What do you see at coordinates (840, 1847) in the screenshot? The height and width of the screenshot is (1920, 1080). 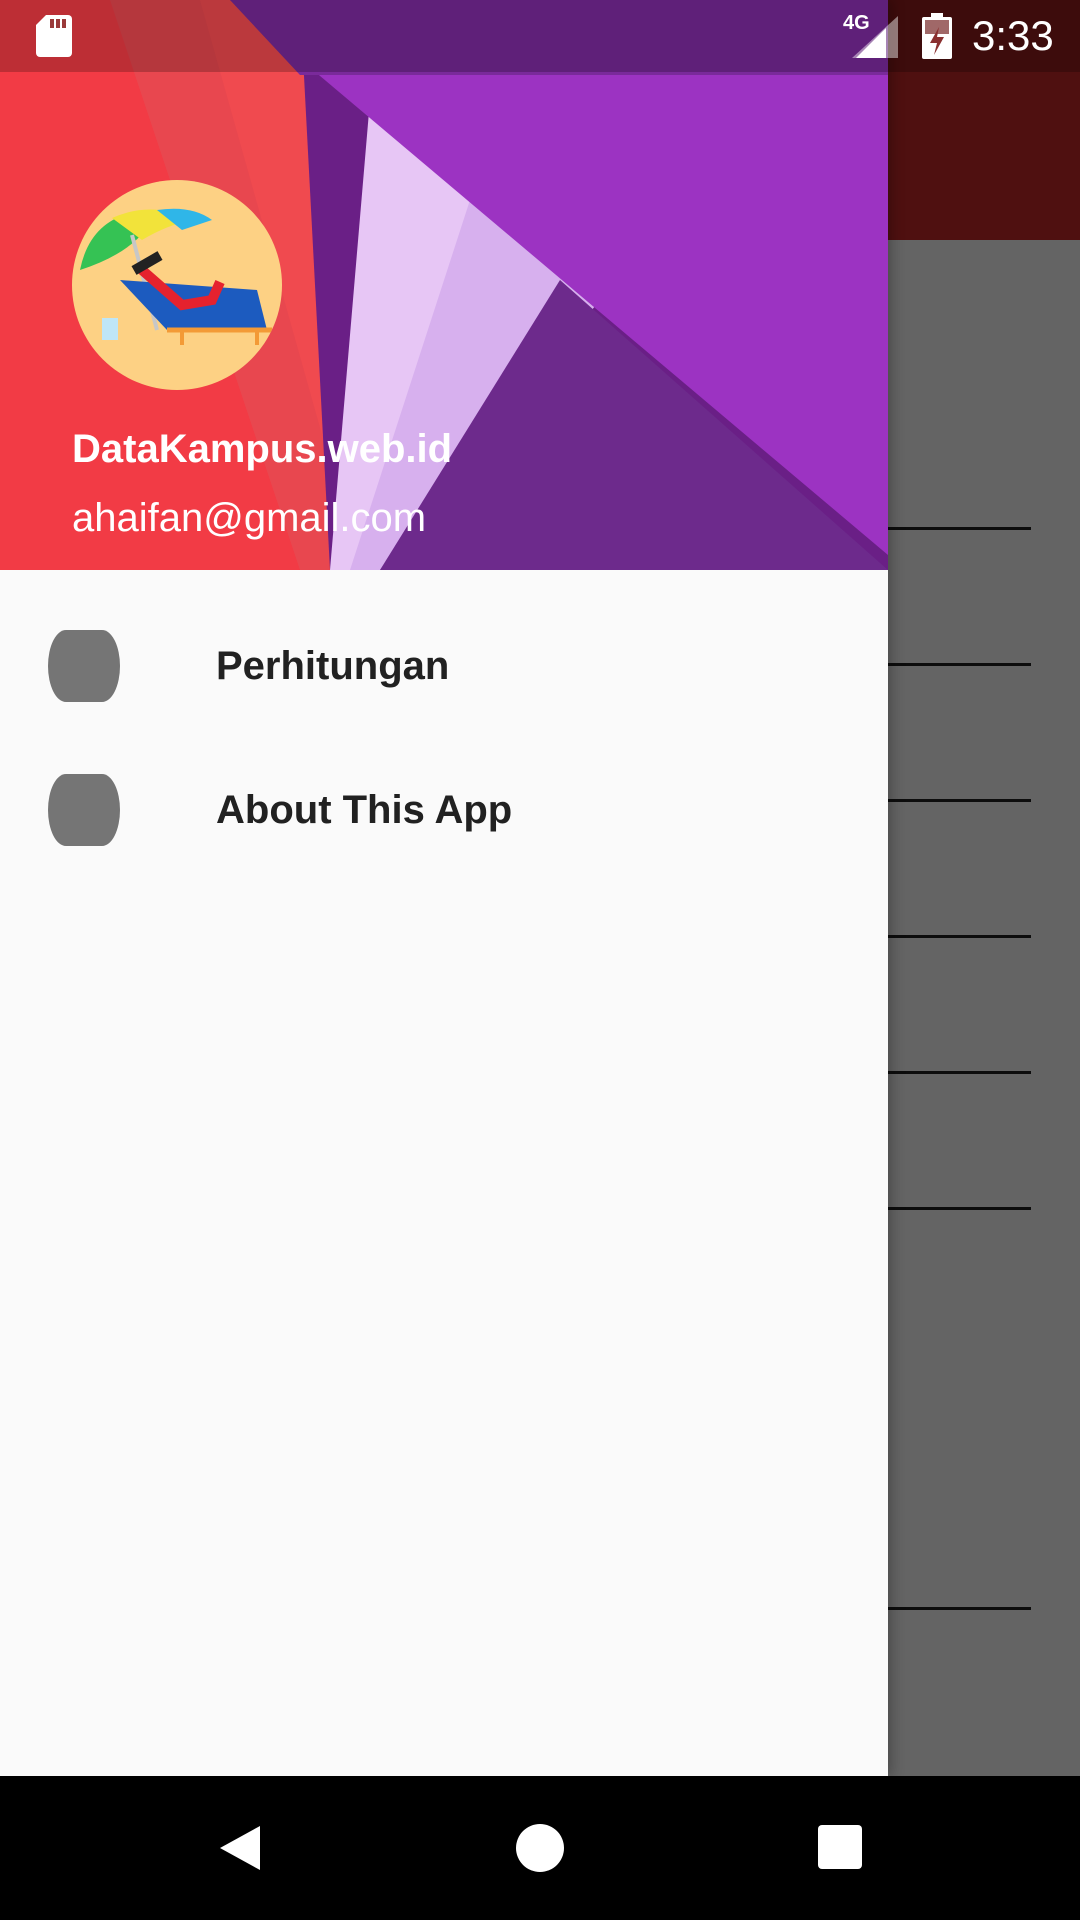 I see `recent-apps-icon` at bounding box center [840, 1847].